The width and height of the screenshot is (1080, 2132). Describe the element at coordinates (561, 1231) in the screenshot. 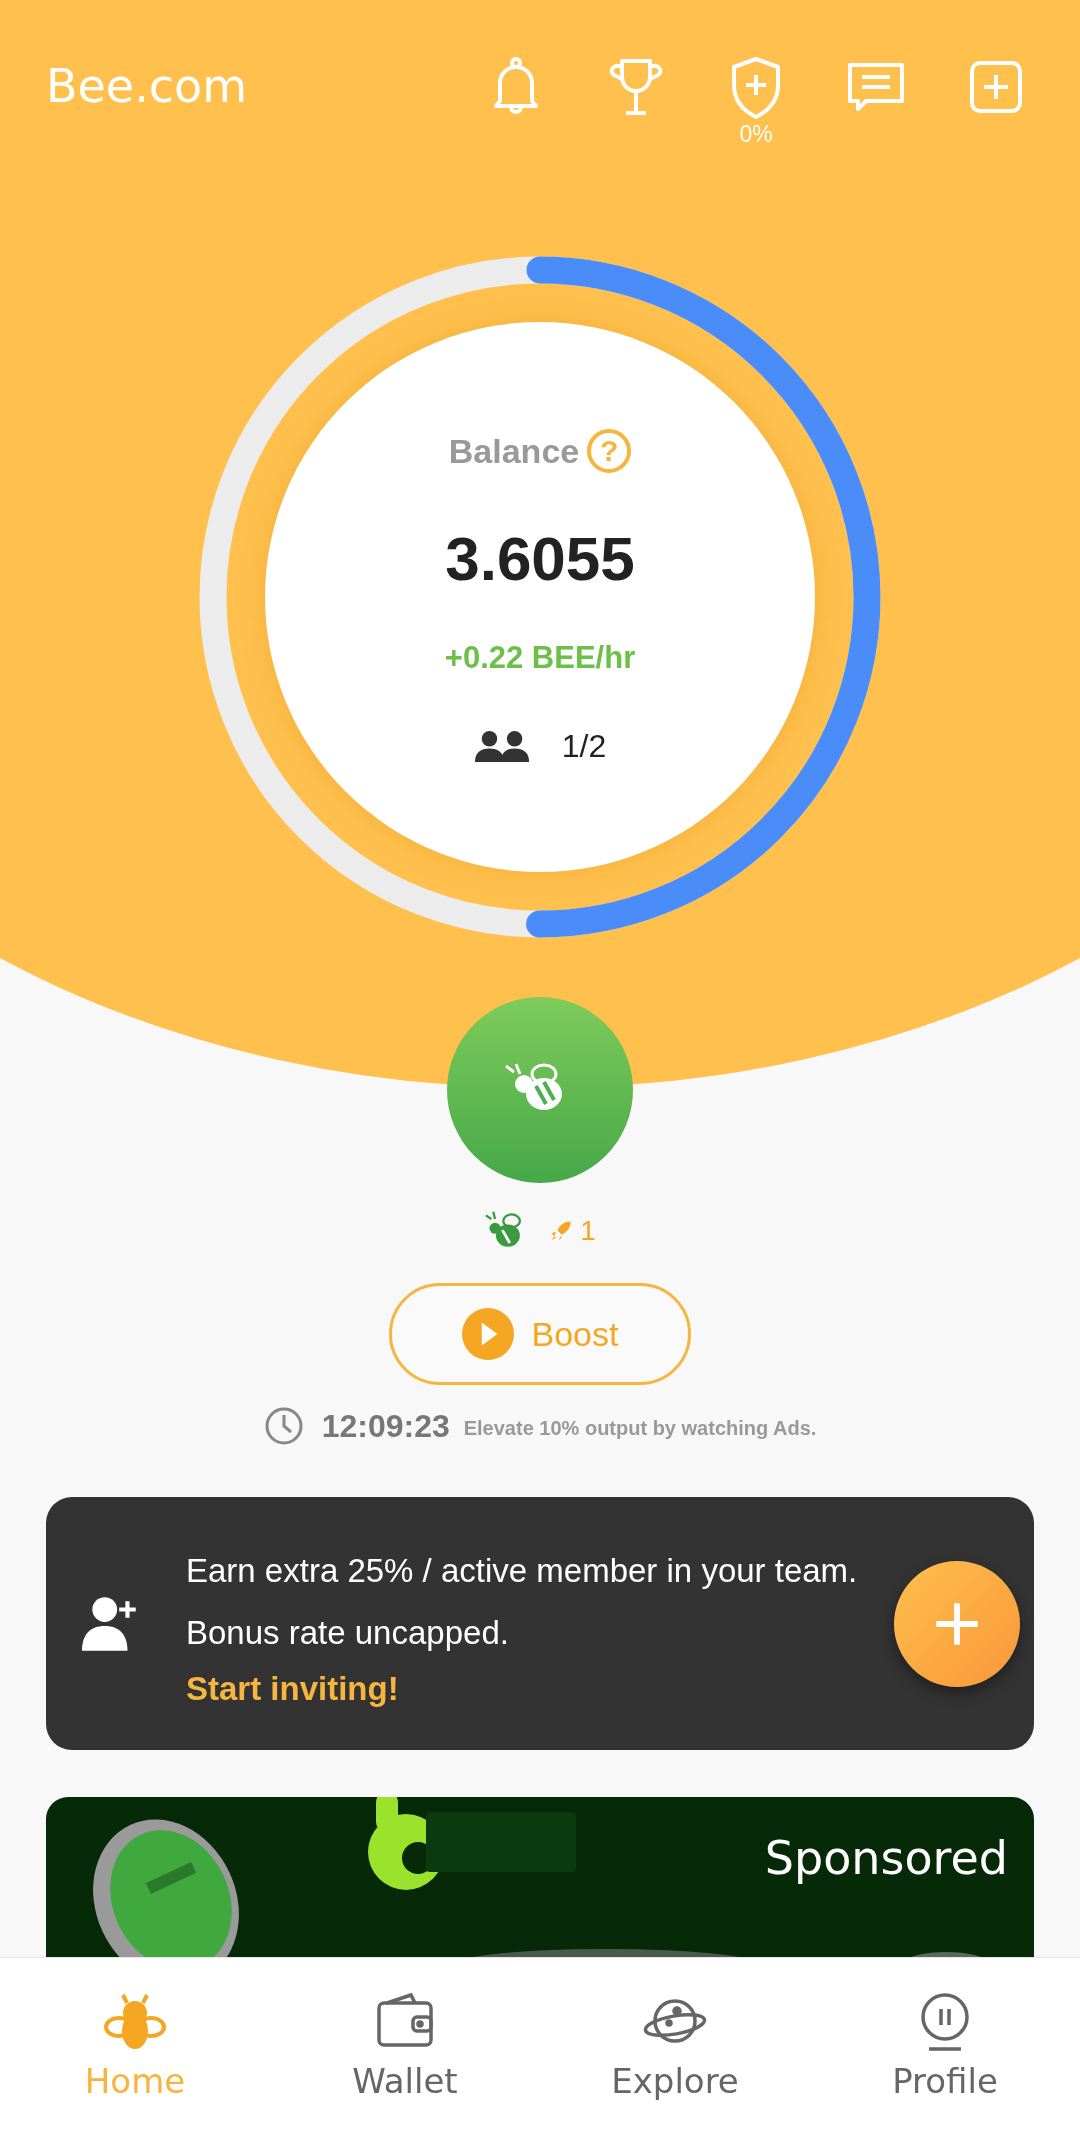

I see `rocket-icon` at that location.